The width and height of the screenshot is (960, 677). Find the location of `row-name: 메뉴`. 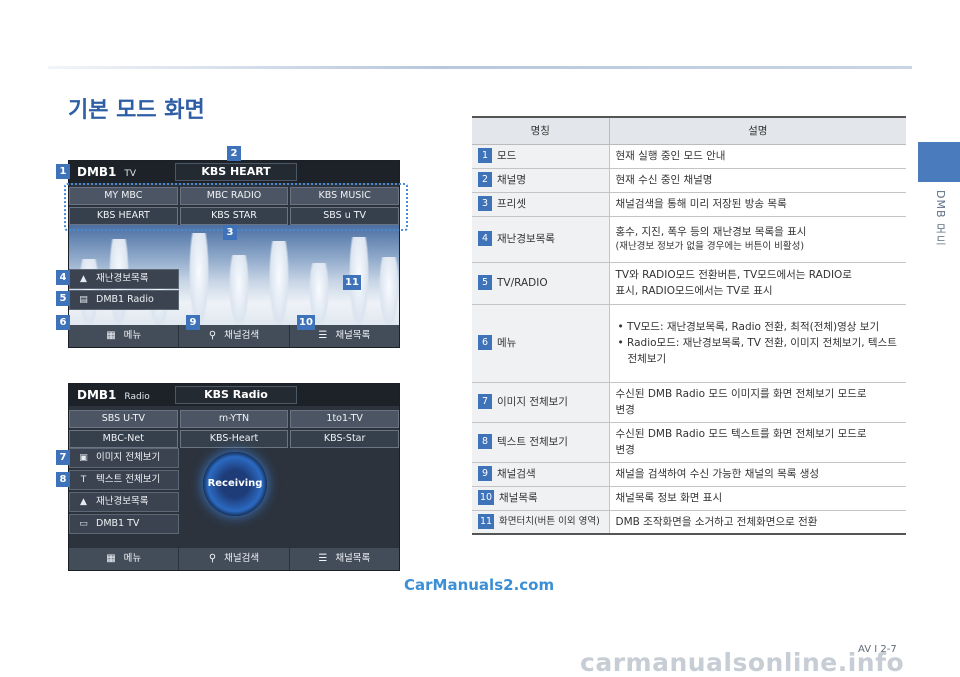

row-name: 메뉴 is located at coordinates (507, 342).